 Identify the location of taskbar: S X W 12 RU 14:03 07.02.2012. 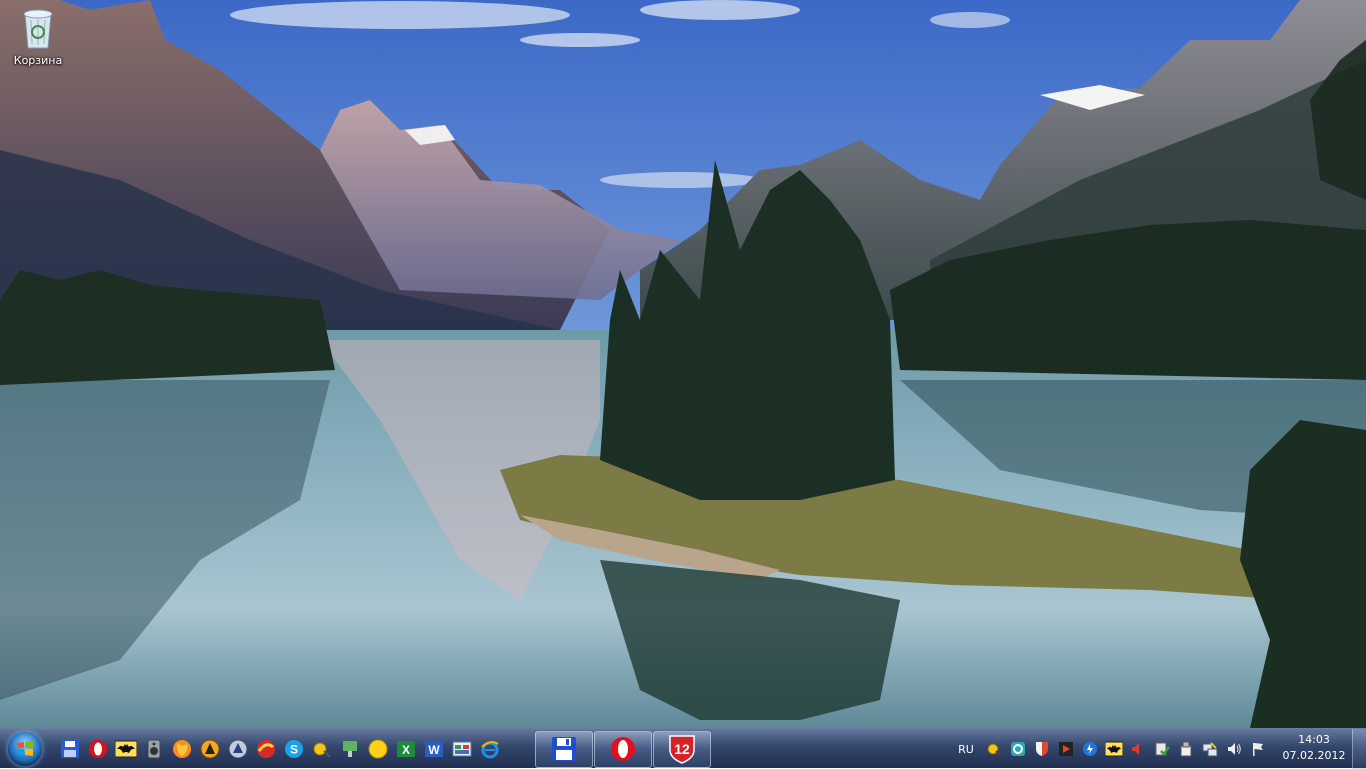
(683, 748).